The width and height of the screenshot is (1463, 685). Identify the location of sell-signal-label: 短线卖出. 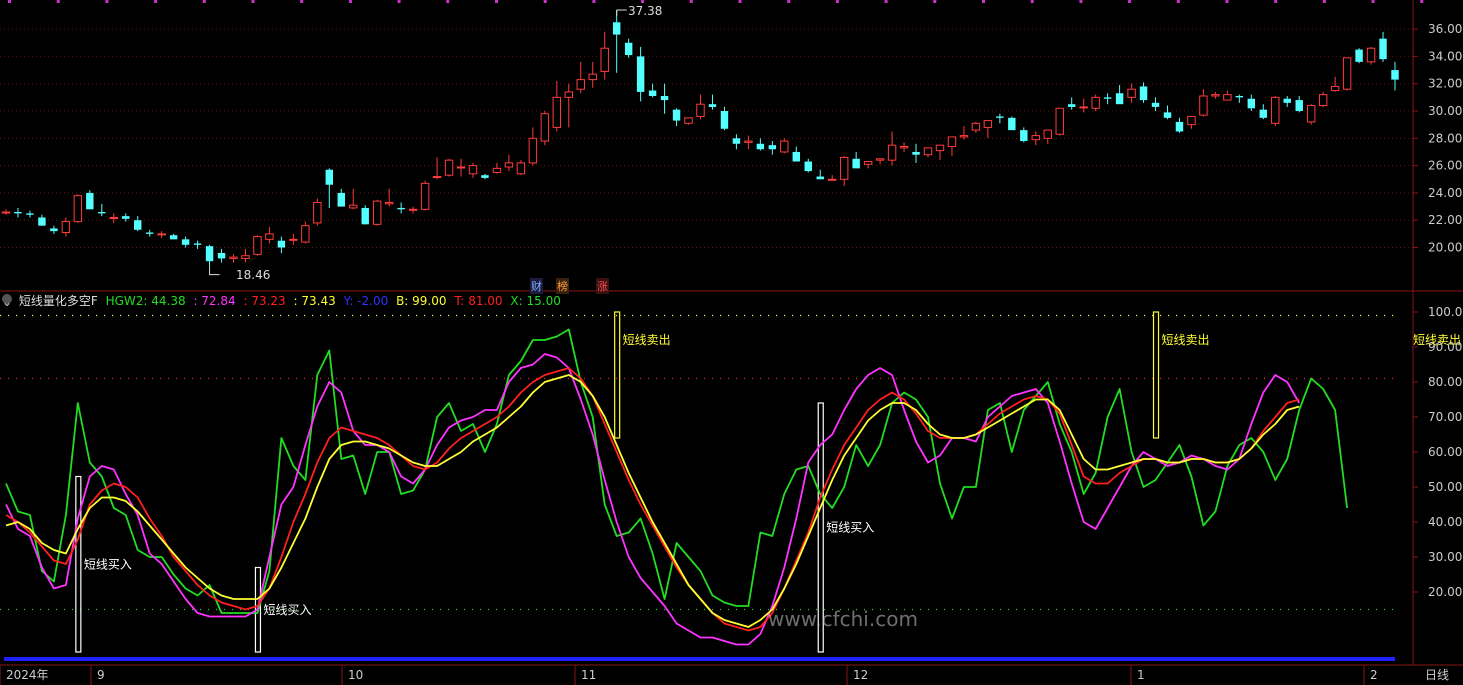
(1186, 340).